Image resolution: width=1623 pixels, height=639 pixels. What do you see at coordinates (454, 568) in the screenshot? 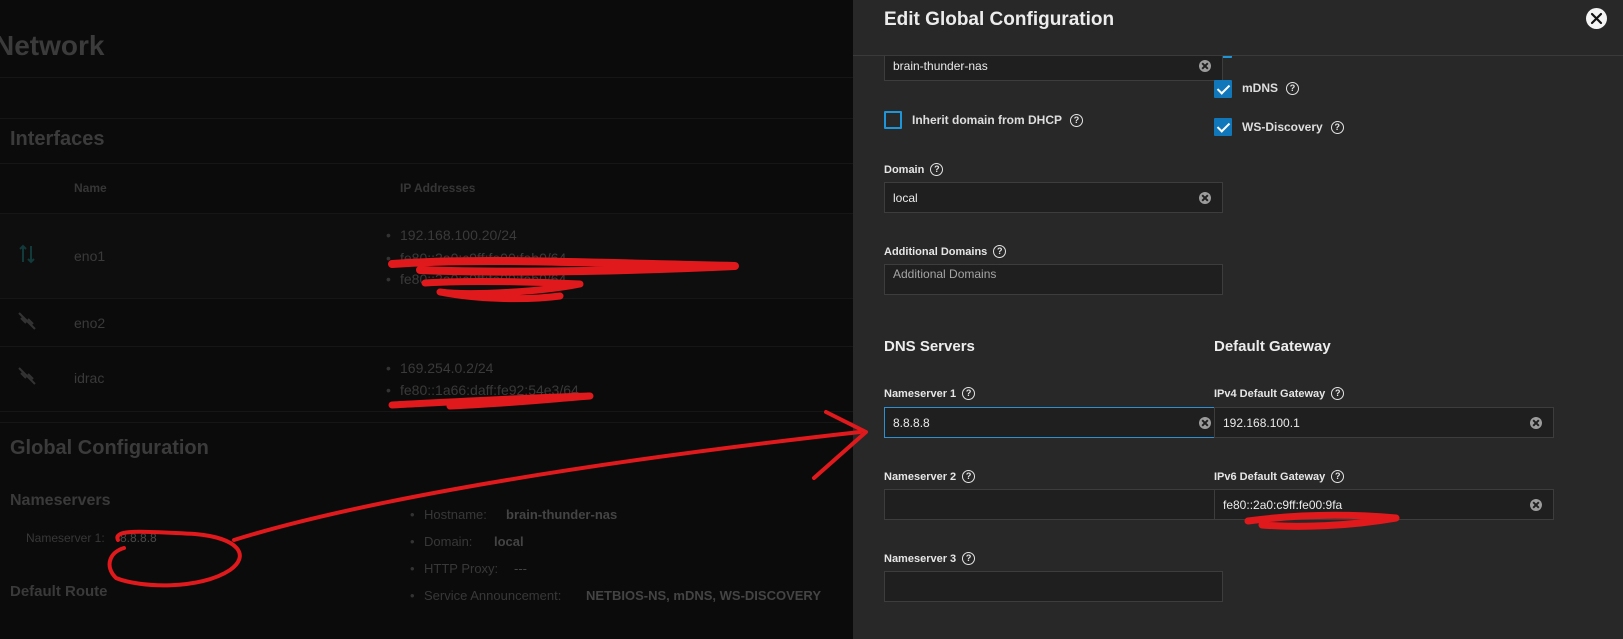
I see `proxy-label: HTTP Proxy:` at bounding box center [454, 568].